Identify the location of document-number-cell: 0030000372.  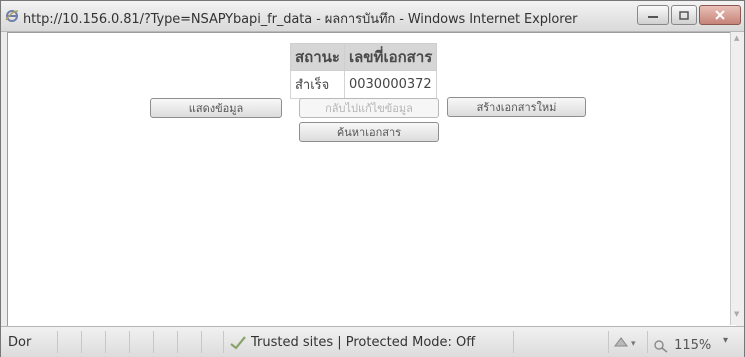
(390, 84).